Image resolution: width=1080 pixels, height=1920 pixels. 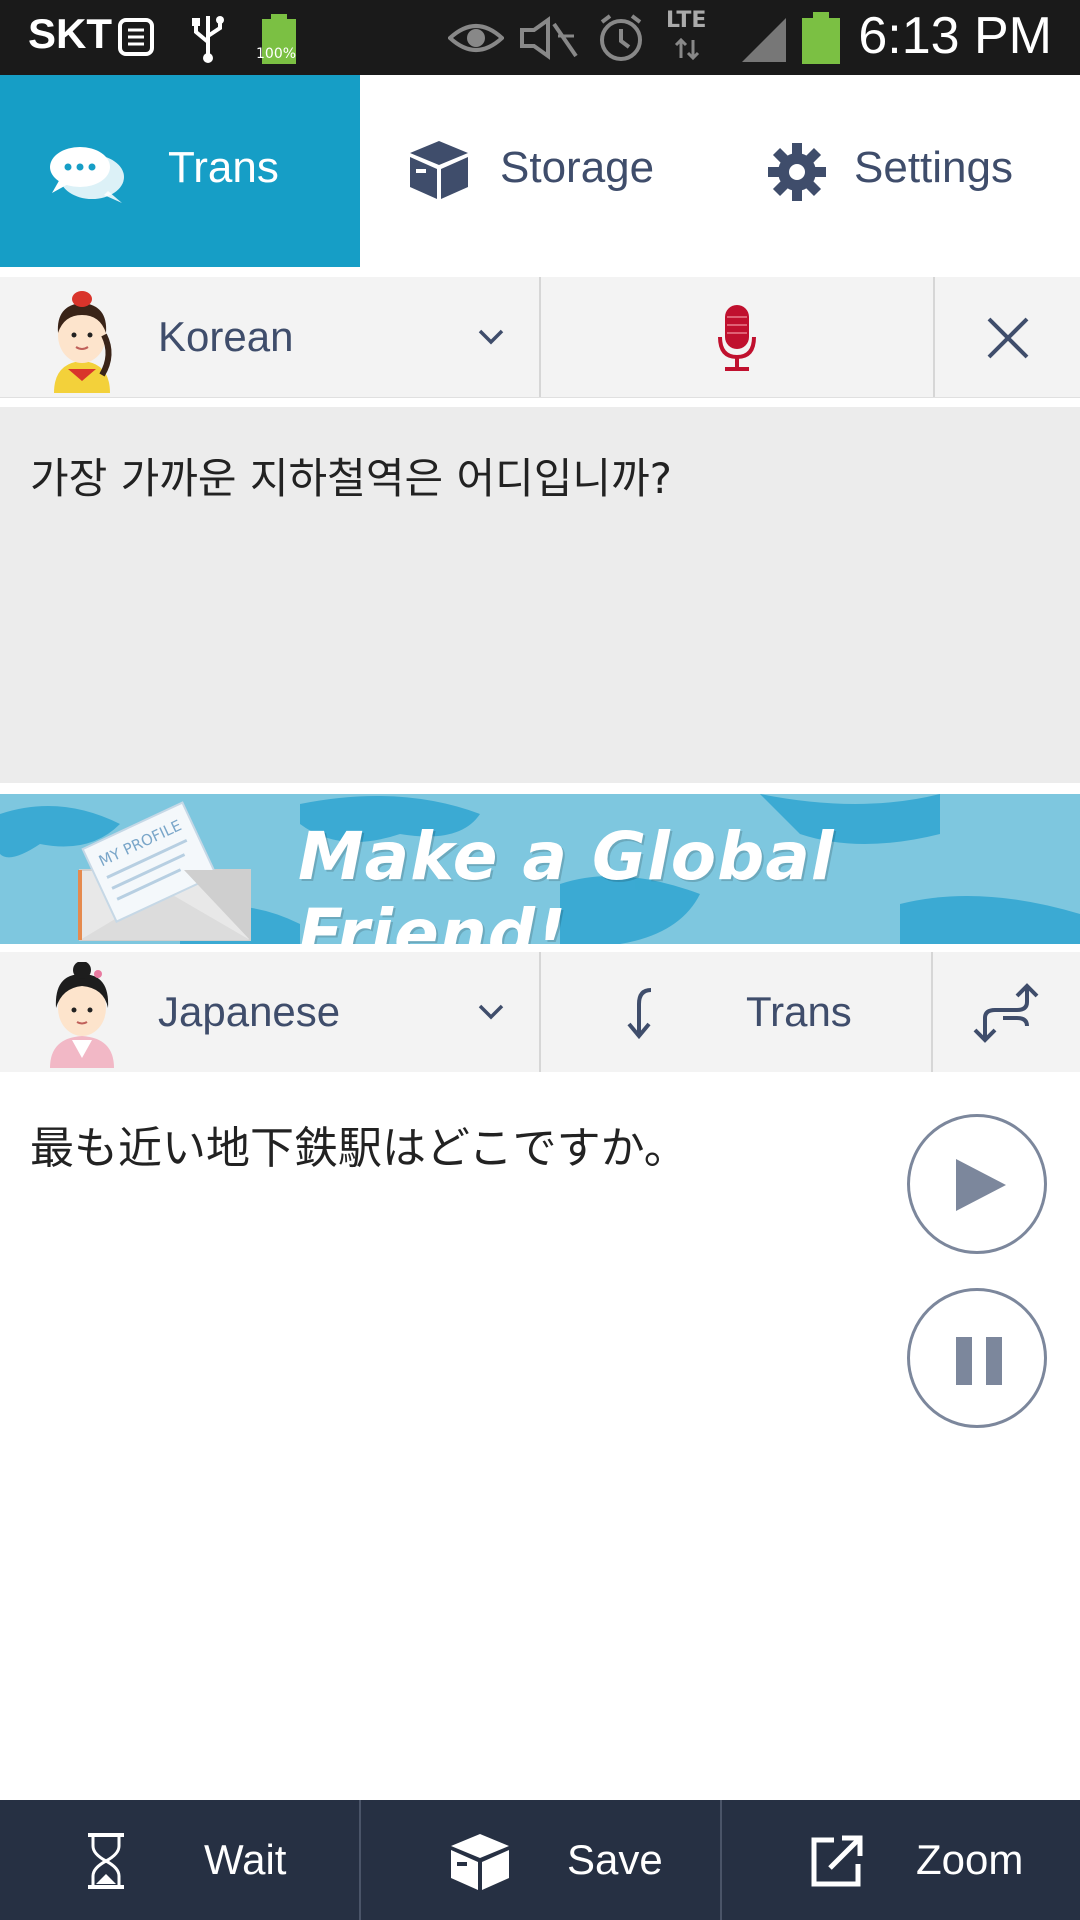 I want to click on data-arrows-icon, so click(x=687, y=49).